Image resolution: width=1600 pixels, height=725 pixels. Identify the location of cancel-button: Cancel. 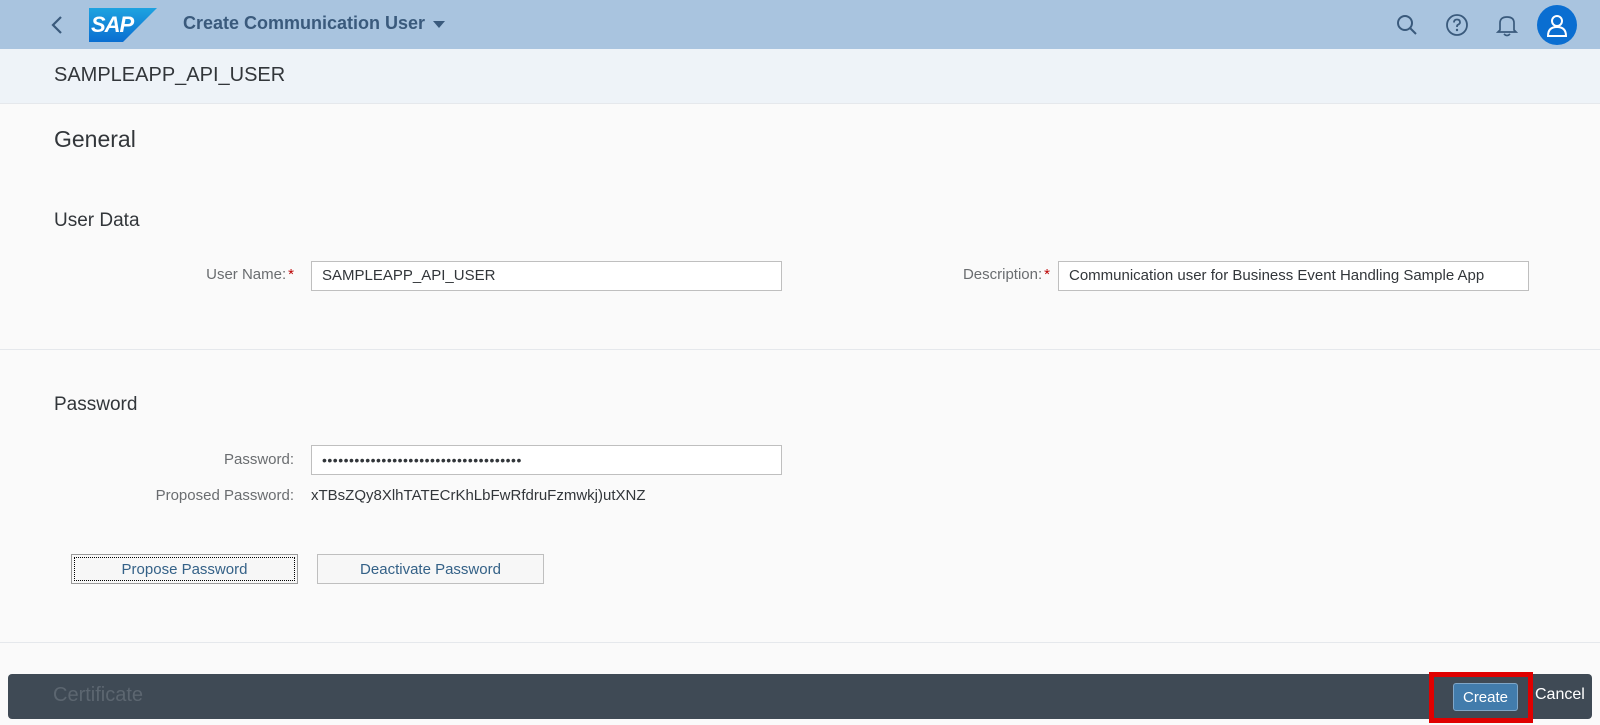
(1560, 695).